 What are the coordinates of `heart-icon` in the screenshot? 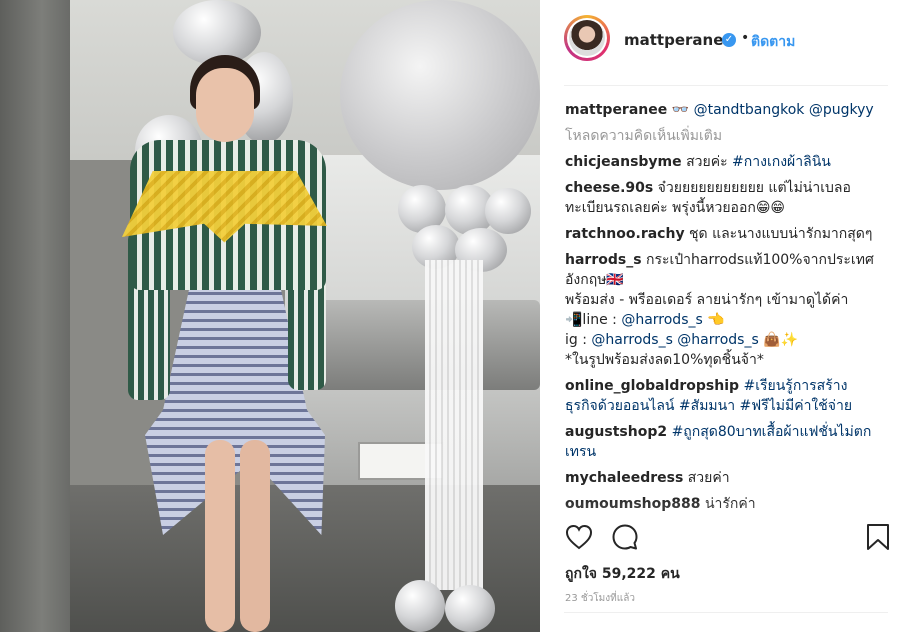 It's located at (579, 537).